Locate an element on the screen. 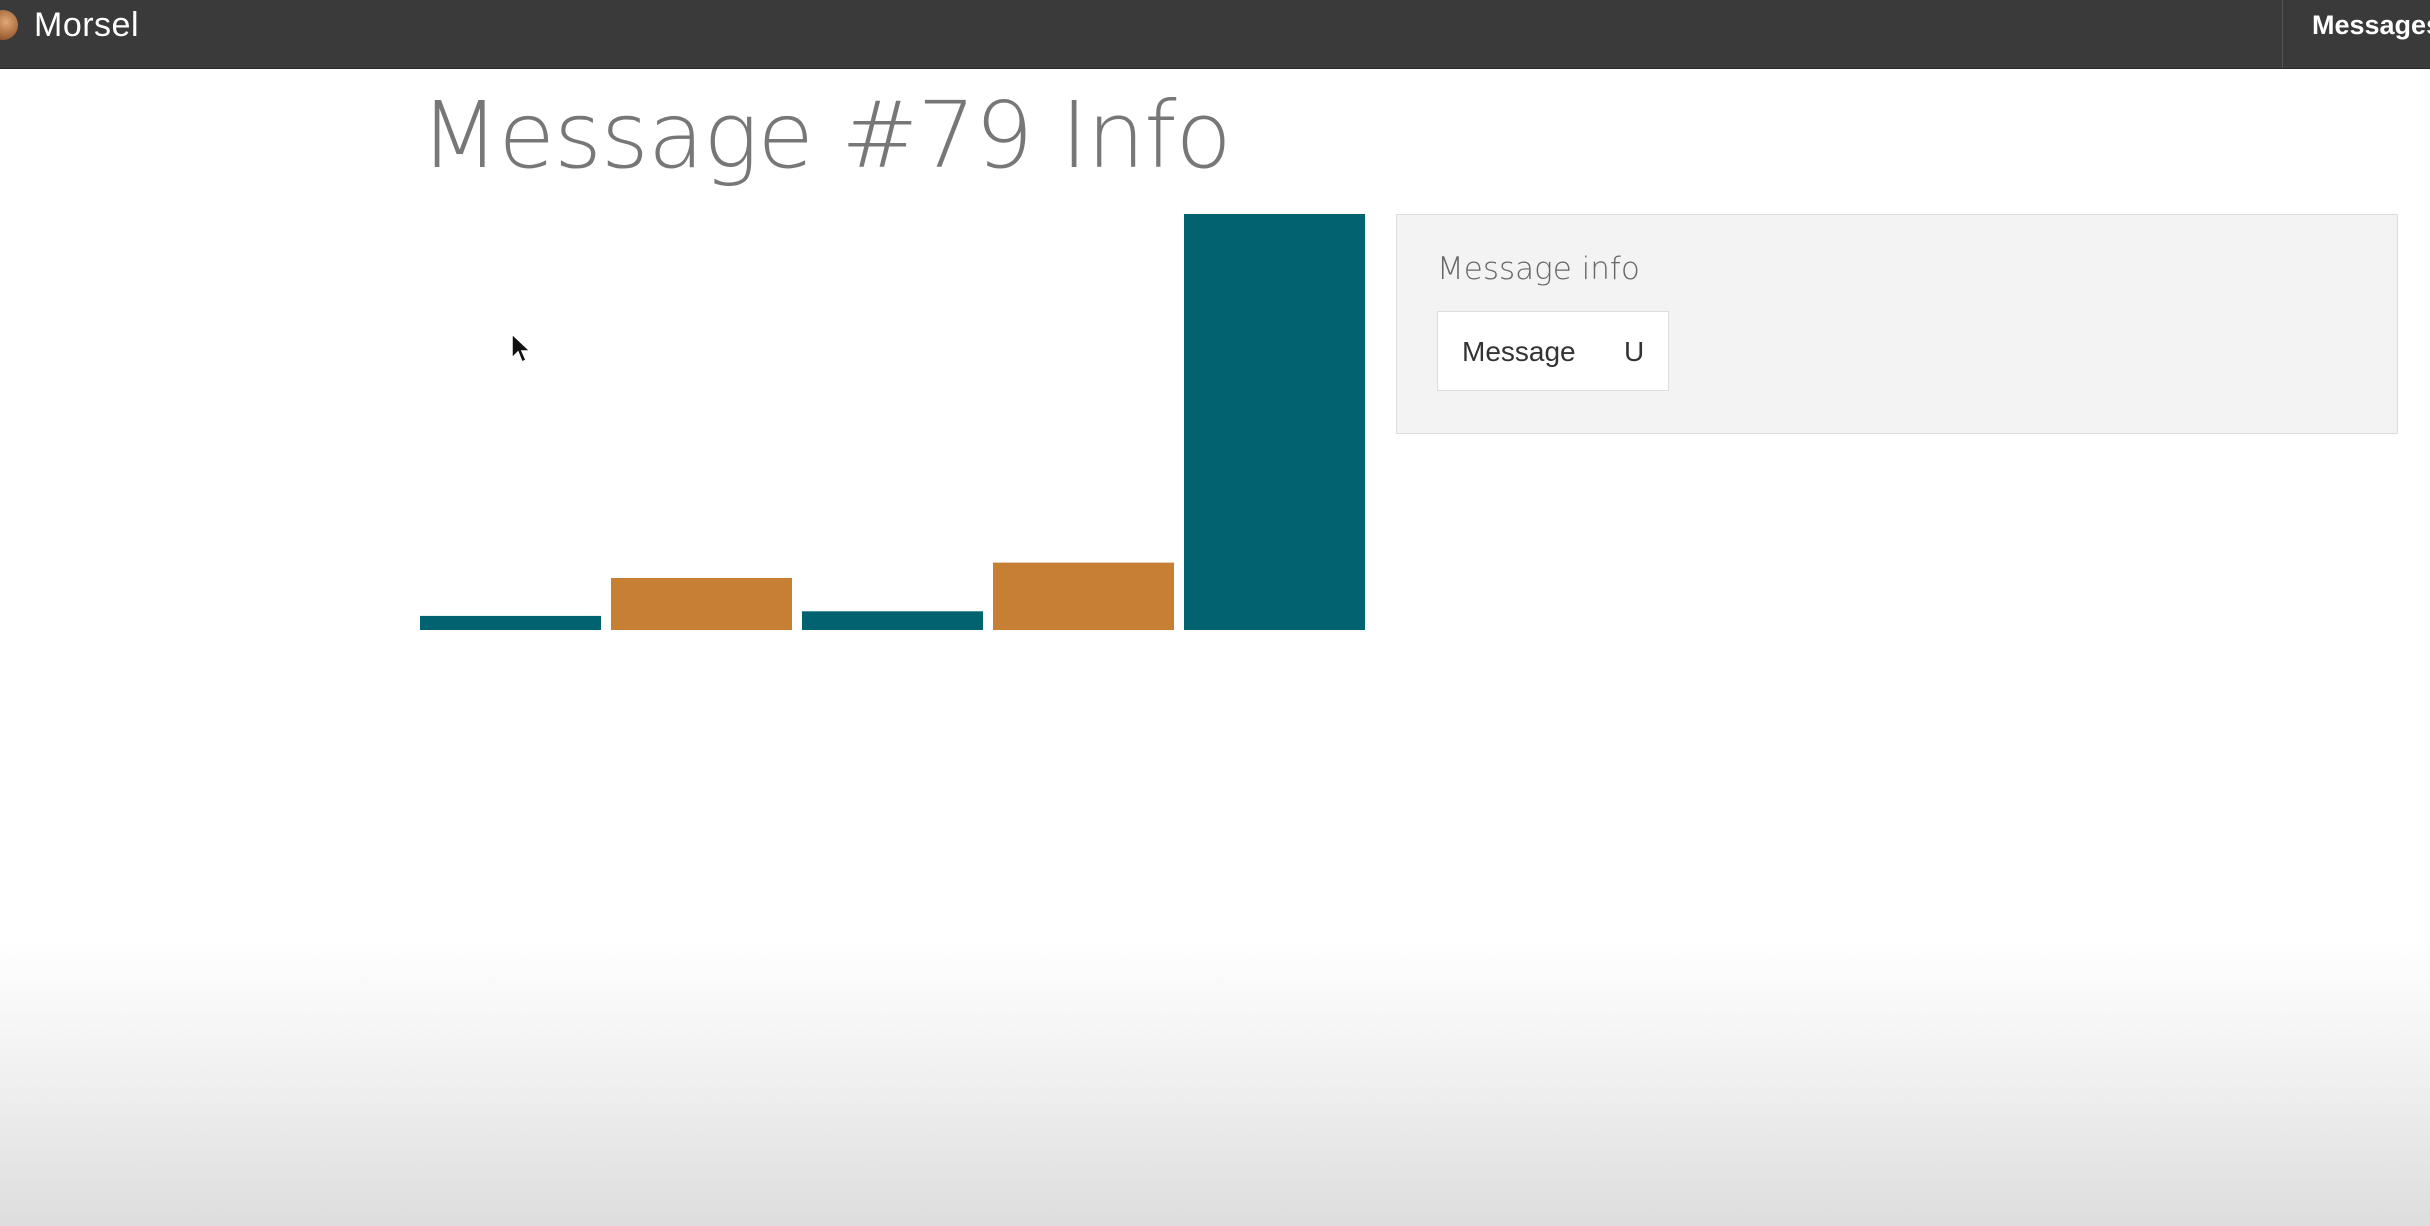 Image resolution: width=2430 pixels, height=1226 pixels. info-tabs: Message U is located at coordinates (1553, 351).